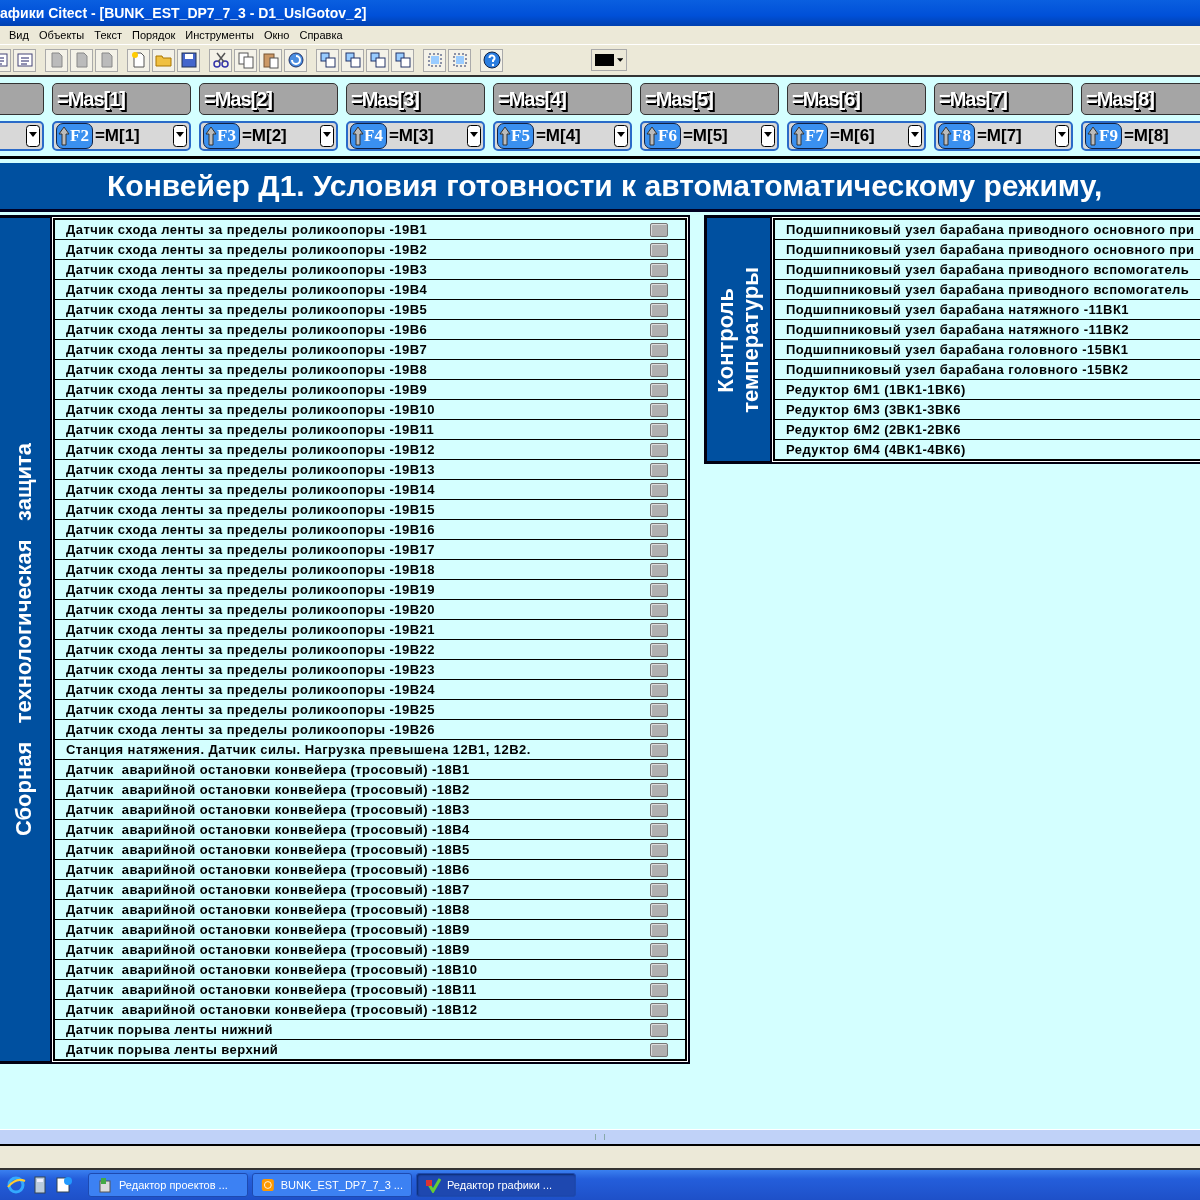 The height and width of the screenshot is (1200, 1200). What do you see at coordinates (251, 589) in the screenshot?
I see `condition-label: Датчик схода ленты за пределы роликоопоры -19В19` at bounding box center [251, 589].